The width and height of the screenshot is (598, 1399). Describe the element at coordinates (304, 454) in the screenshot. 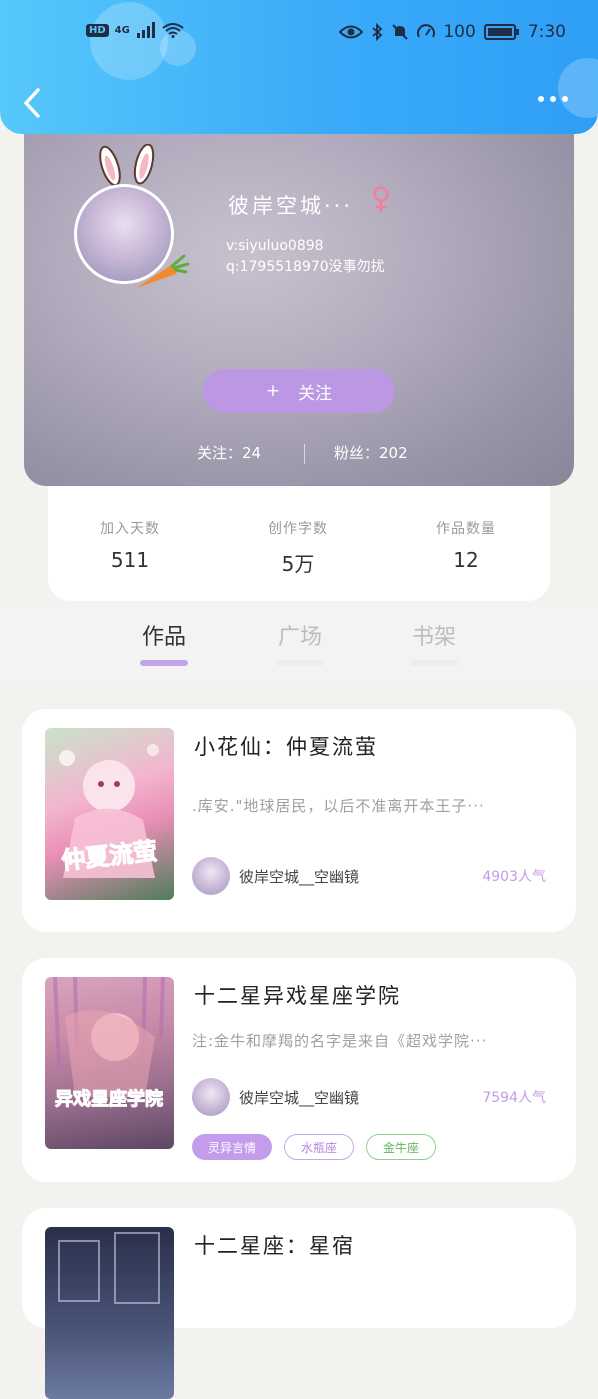

I see `divider` at that location.